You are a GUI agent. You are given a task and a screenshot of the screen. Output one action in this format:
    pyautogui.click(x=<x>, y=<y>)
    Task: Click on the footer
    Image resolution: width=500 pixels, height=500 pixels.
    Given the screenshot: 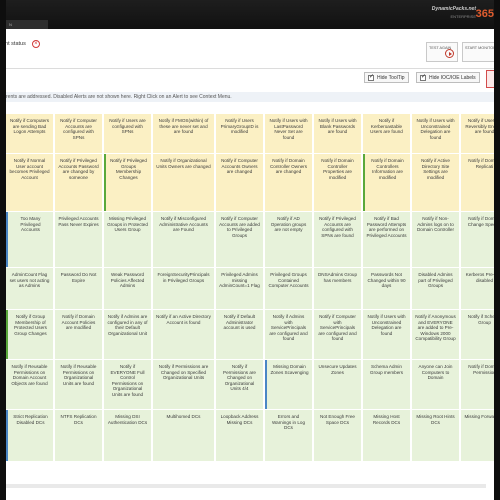 What is the action you would take?
    pyautogui.click(x=250, y=492)
    